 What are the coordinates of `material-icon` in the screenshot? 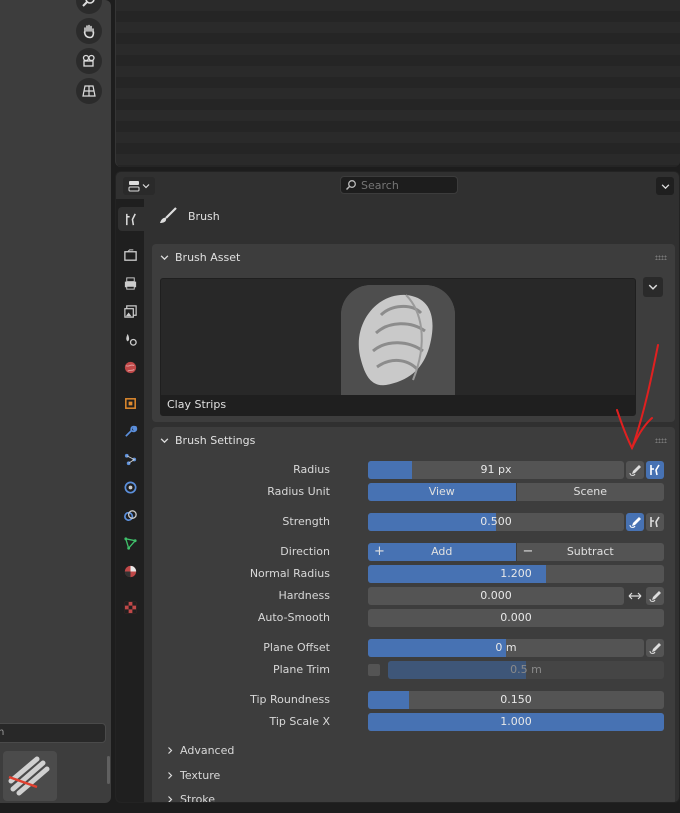 It's located at (130, 571).